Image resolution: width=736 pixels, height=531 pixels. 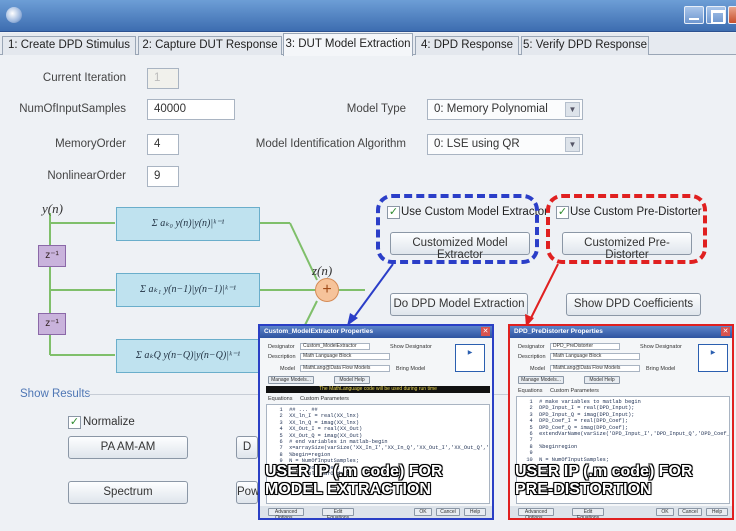 What do you see at coordinates (376, 332) in the screenshot?
I see `dialog-title: Custom_ModelExtractor Properties` at bounding box center [376, 332].